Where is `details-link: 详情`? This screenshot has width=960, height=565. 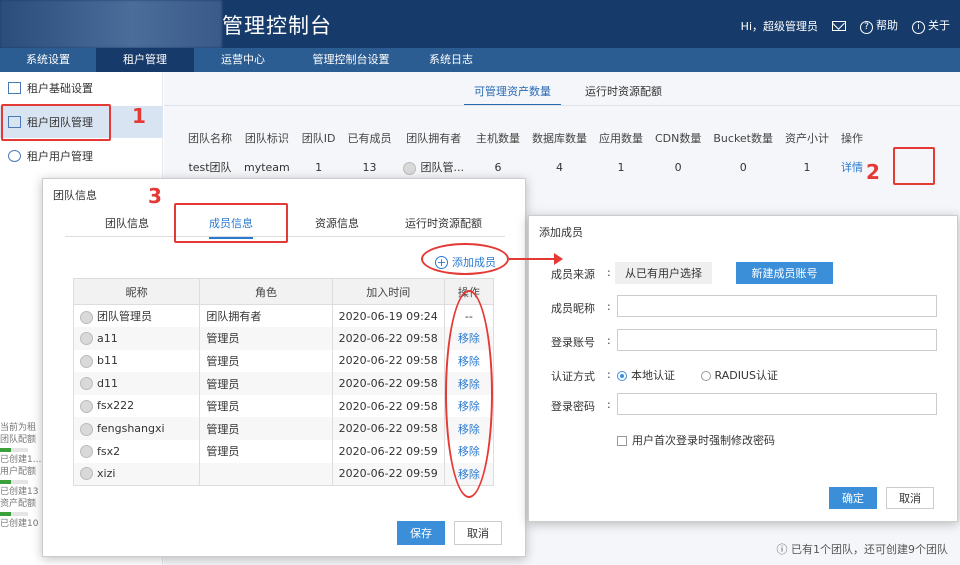
details-link: 详情 is located at coordinates (852, 167).